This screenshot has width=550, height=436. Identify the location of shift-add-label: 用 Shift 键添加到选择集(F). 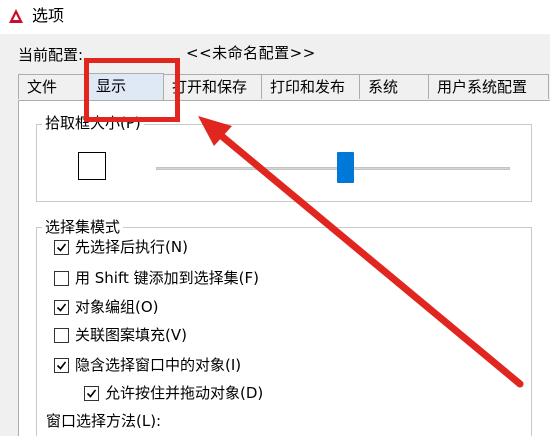
(167, 278).